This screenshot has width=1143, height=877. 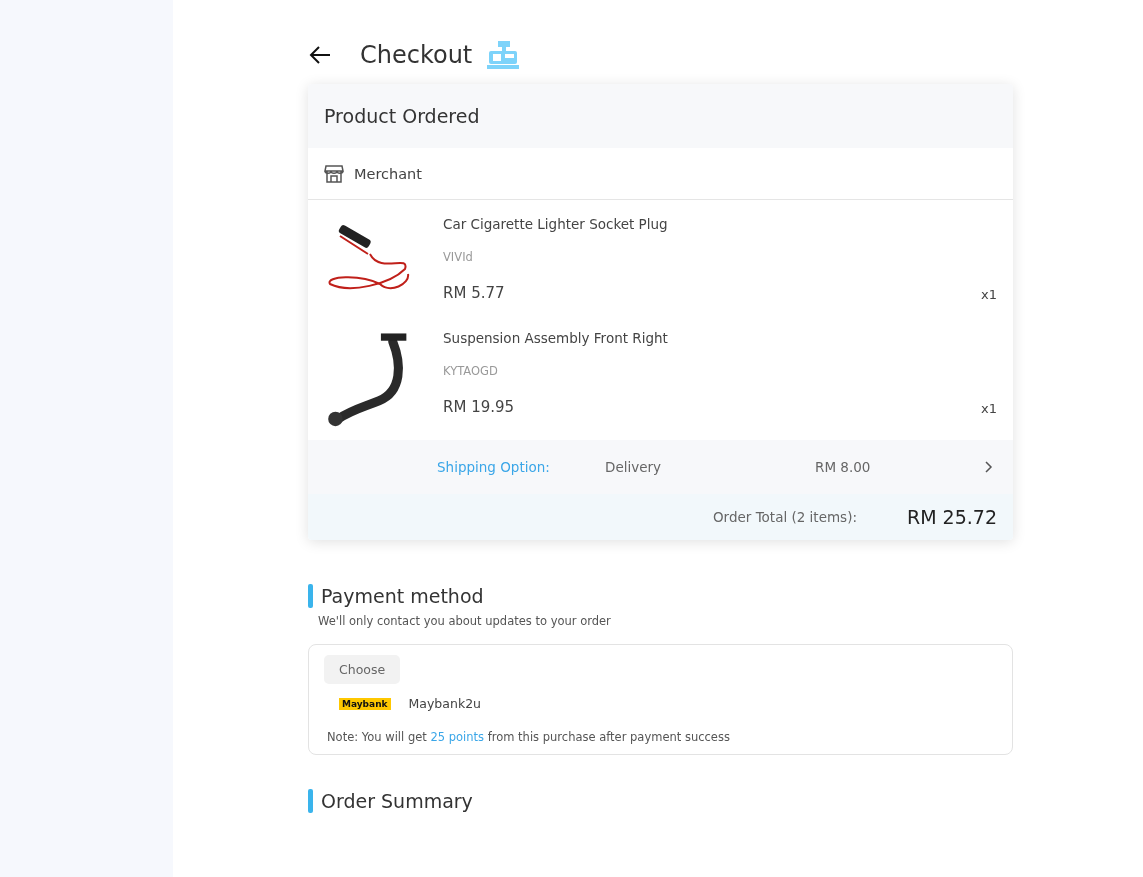 What do you see at coordinates (556, 224) in the screenshot?
I see `product-name: Car Cigarette Lighter Socket Plug` at bounding box center [556, 224].